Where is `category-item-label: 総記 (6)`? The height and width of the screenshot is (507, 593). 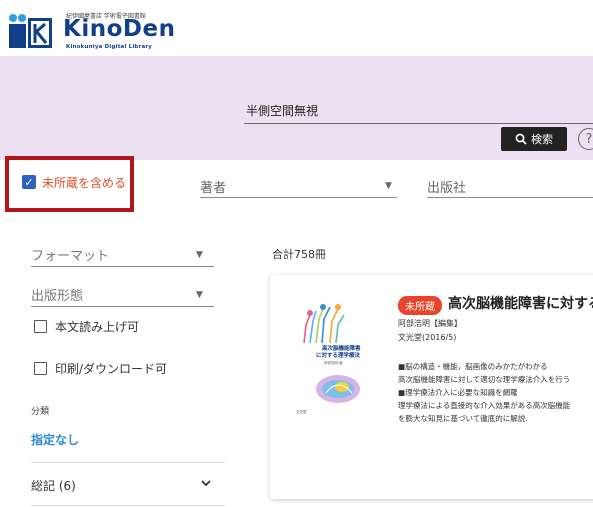
category-item-label: 総記 (6) is located at coordinates (53, 486).